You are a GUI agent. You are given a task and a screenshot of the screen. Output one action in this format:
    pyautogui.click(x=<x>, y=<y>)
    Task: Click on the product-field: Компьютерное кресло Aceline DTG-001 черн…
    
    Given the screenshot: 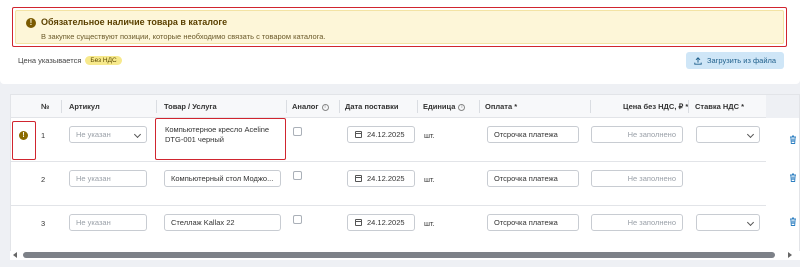 What is the action you would take?
    pyautogui.click(x=220, y=139)
    